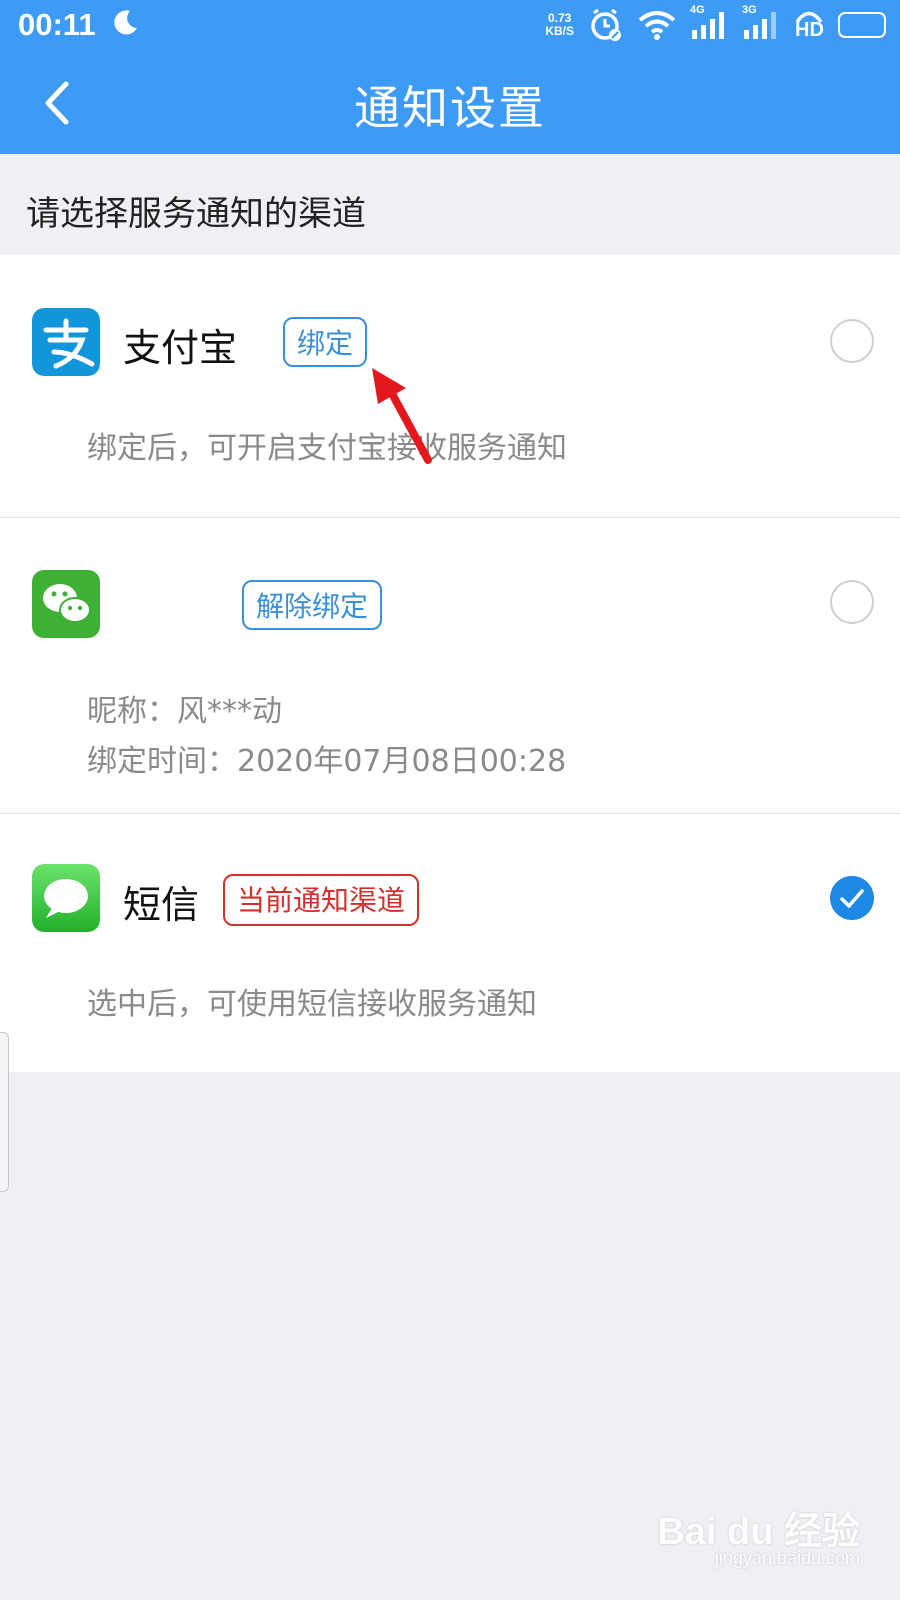  Describe the element at coordinates (852, 341) in the screenshot. I see `radio-alipay` at that location.